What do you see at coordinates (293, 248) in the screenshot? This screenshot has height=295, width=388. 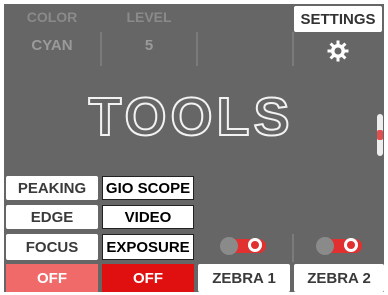 I see `zebra-divider` at bounding box center [293, 248].